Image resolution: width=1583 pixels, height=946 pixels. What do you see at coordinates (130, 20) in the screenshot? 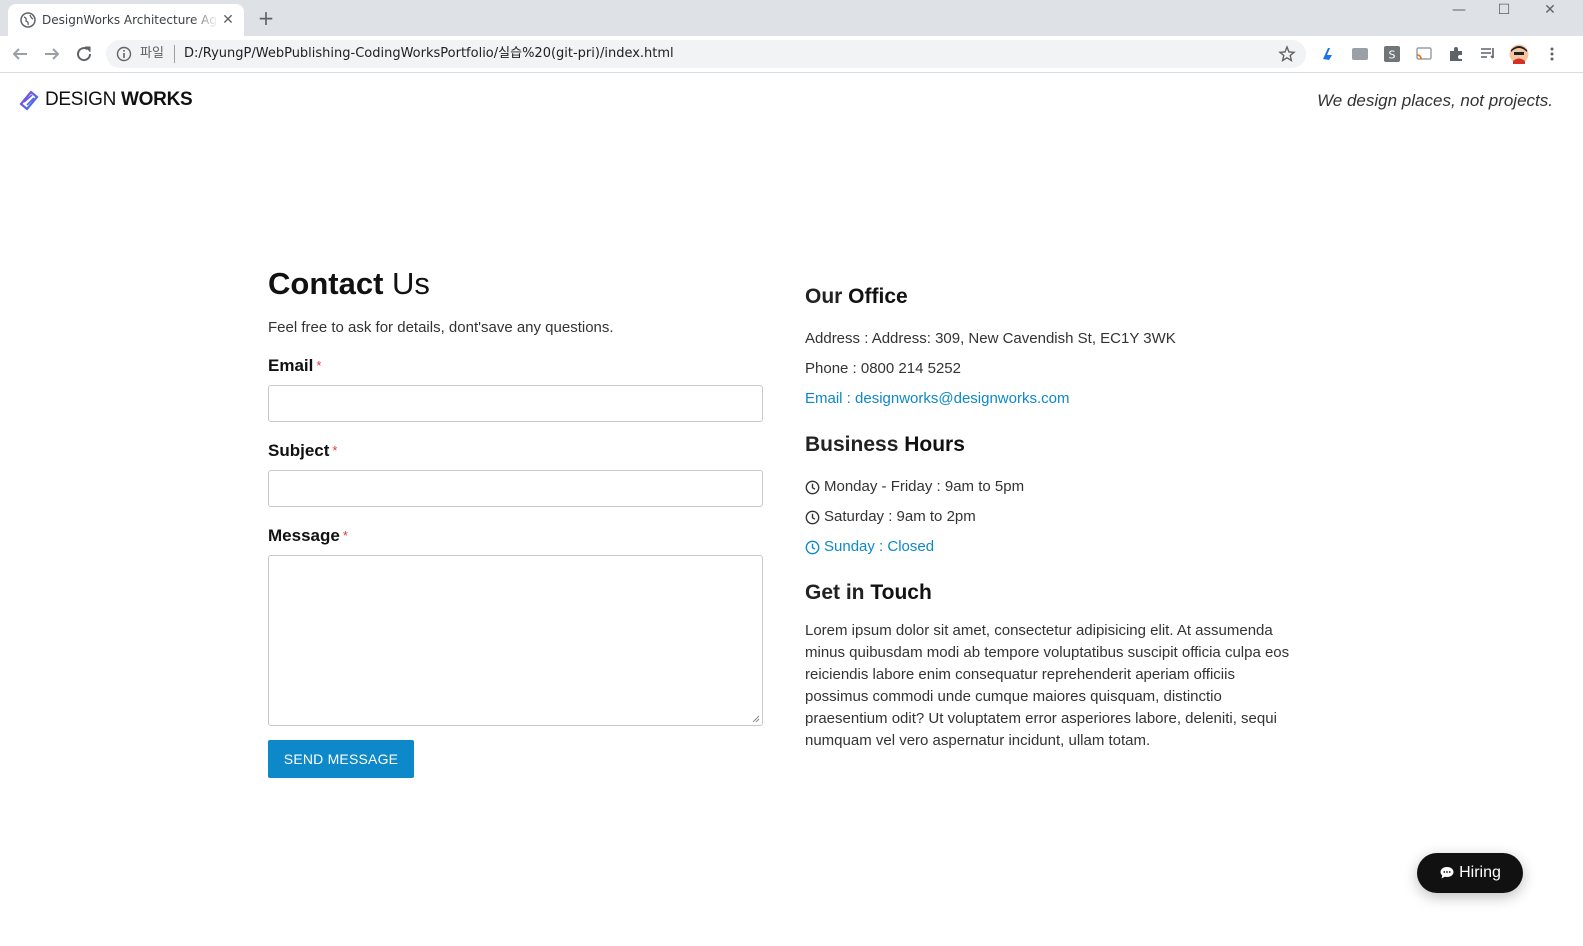
I see `tab-title: DesignWorks Architecture Agency` at bounding box center [130, 20].